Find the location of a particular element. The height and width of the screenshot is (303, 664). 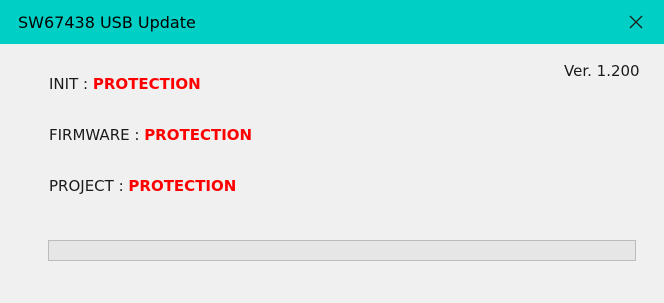

update-progress-bar is located at coordinates (342, 250).